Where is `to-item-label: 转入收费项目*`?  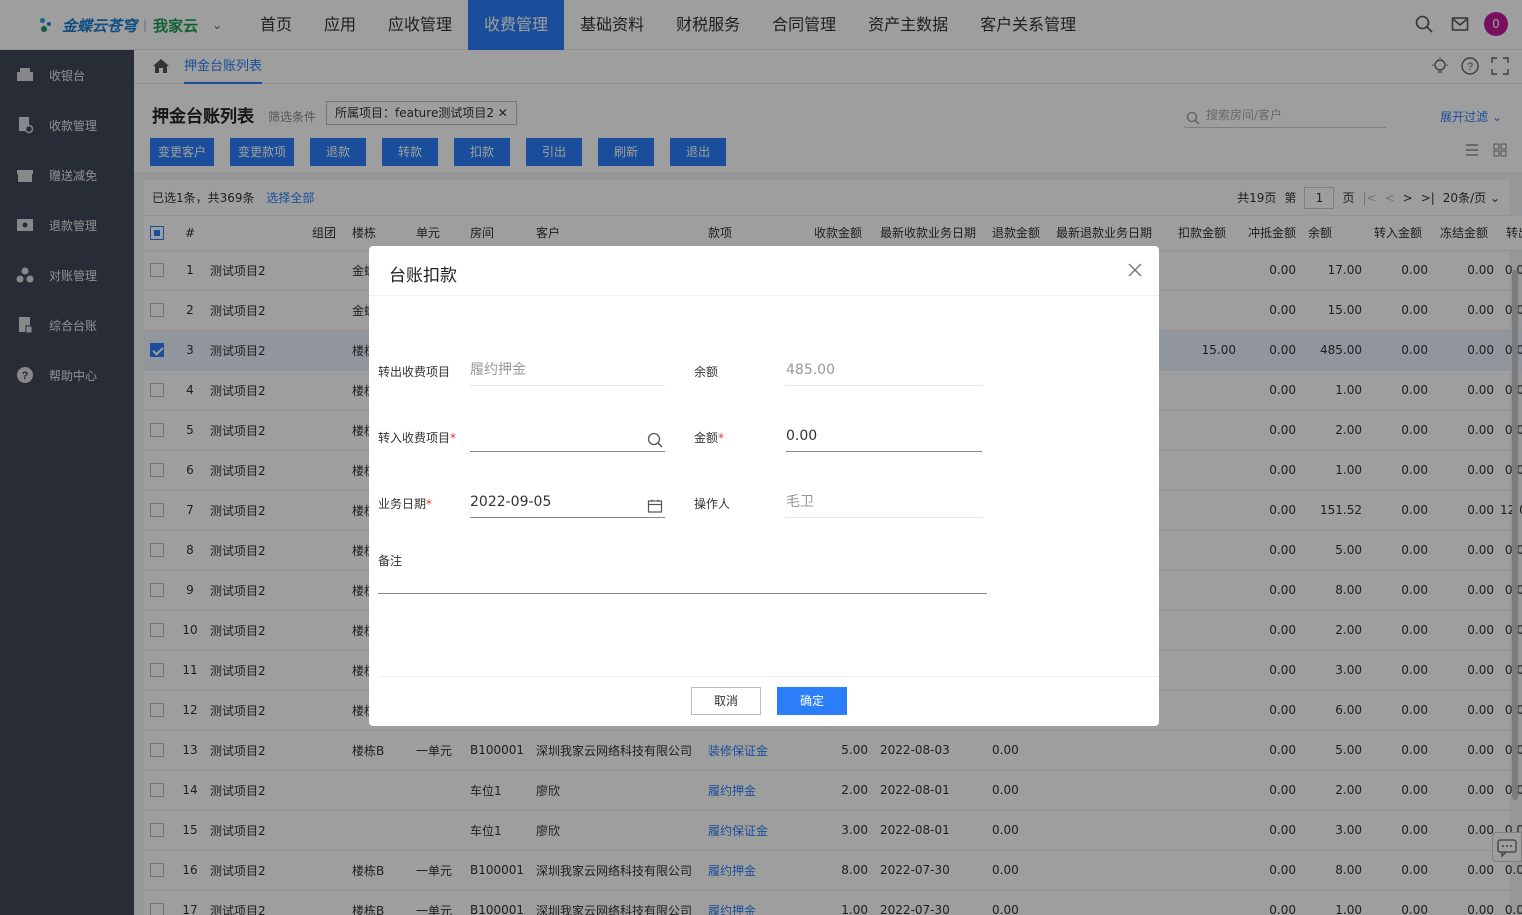 to-item-label: 转入收费项目* is located at coordinates (417, 437).